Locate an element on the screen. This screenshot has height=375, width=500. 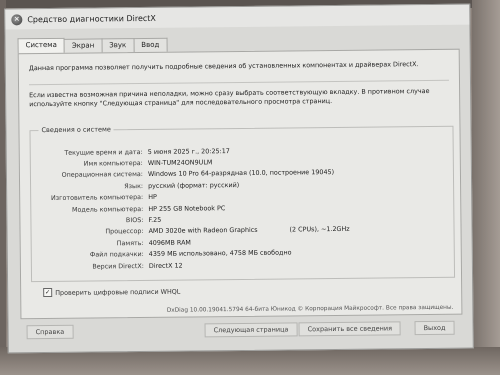
whql-checkbox-label: Проверить цифровые подписи WHQL is located at coordinates (118, 292).